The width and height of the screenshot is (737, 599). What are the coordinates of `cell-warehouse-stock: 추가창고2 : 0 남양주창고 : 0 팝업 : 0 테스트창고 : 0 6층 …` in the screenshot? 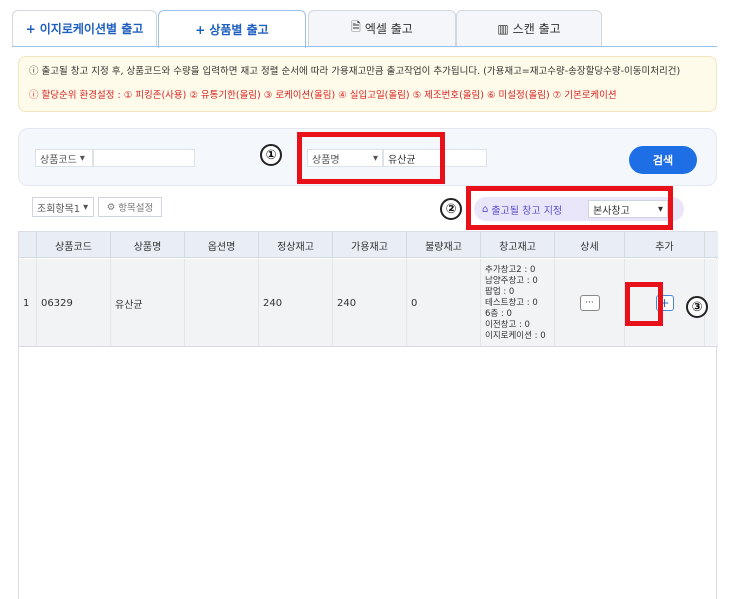 It's located at (518, 303).